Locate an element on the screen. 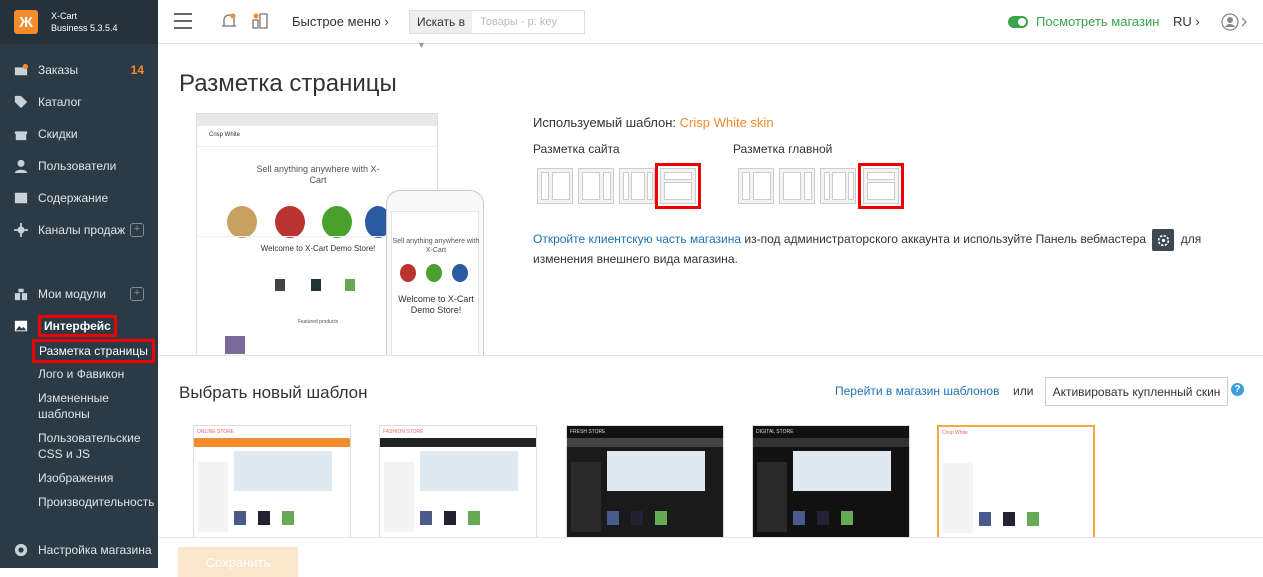  sidebar-item-orders: Заказы 14 is located at coordinates (79, 70).